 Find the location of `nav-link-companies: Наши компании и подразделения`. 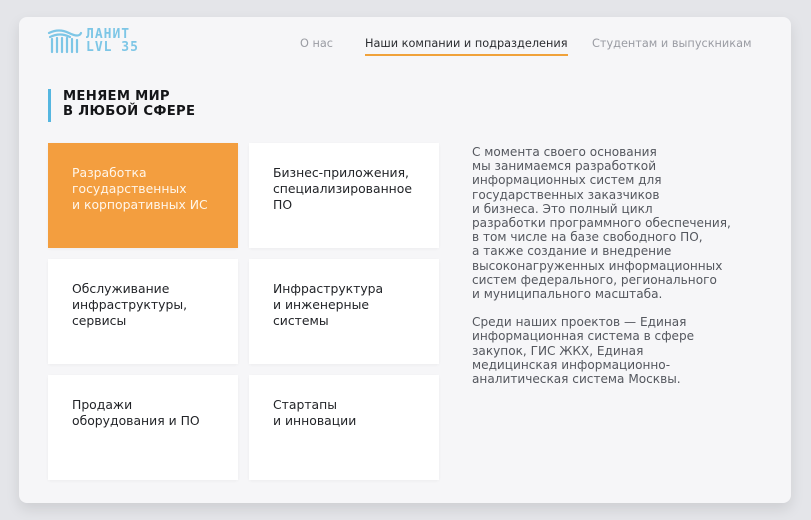

nav-link-companies: Наши компании и подразделения is located at coordinates (466, 46).